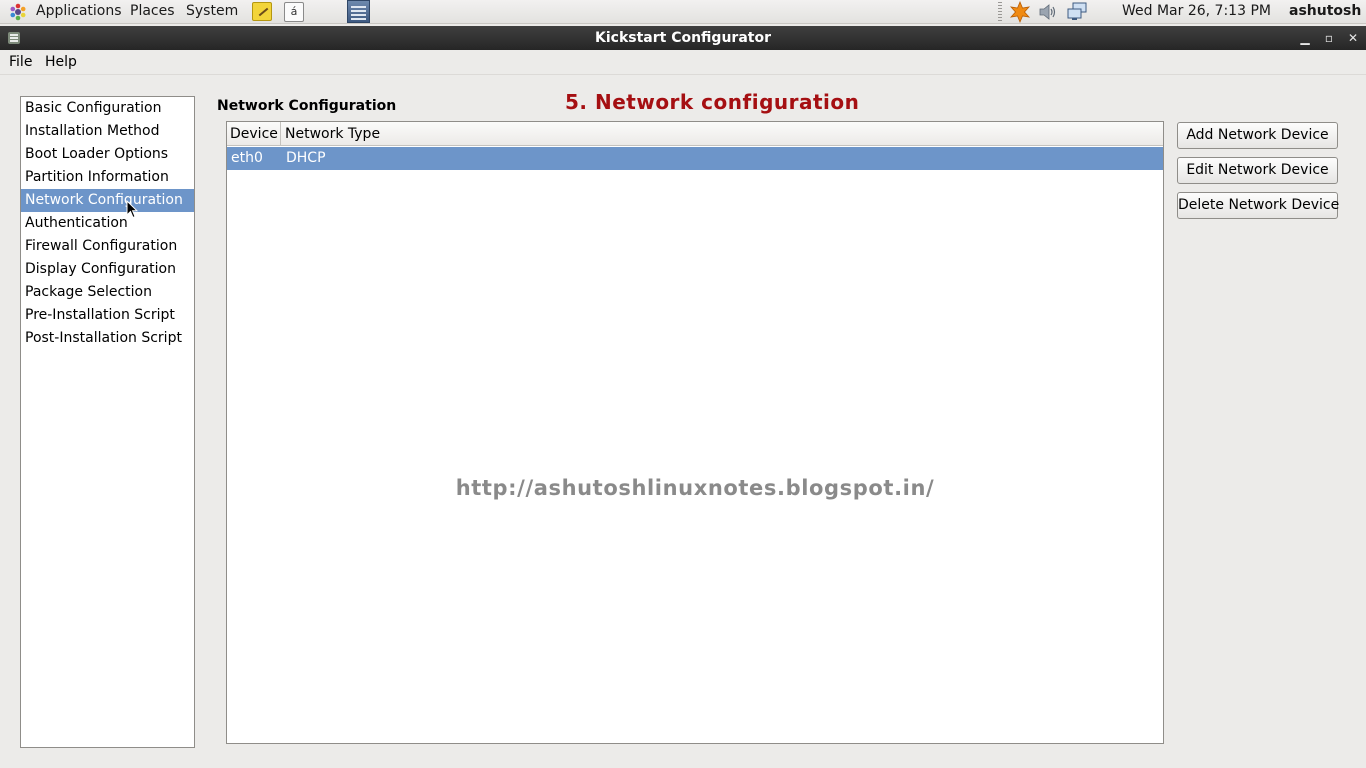 The image size is (1366, 768). What do you see at coordinates (1196, 11) in the screenshot?
I see `clock: Wed Mar 26, 7:13 PM` at bounding box center [1196, 11].